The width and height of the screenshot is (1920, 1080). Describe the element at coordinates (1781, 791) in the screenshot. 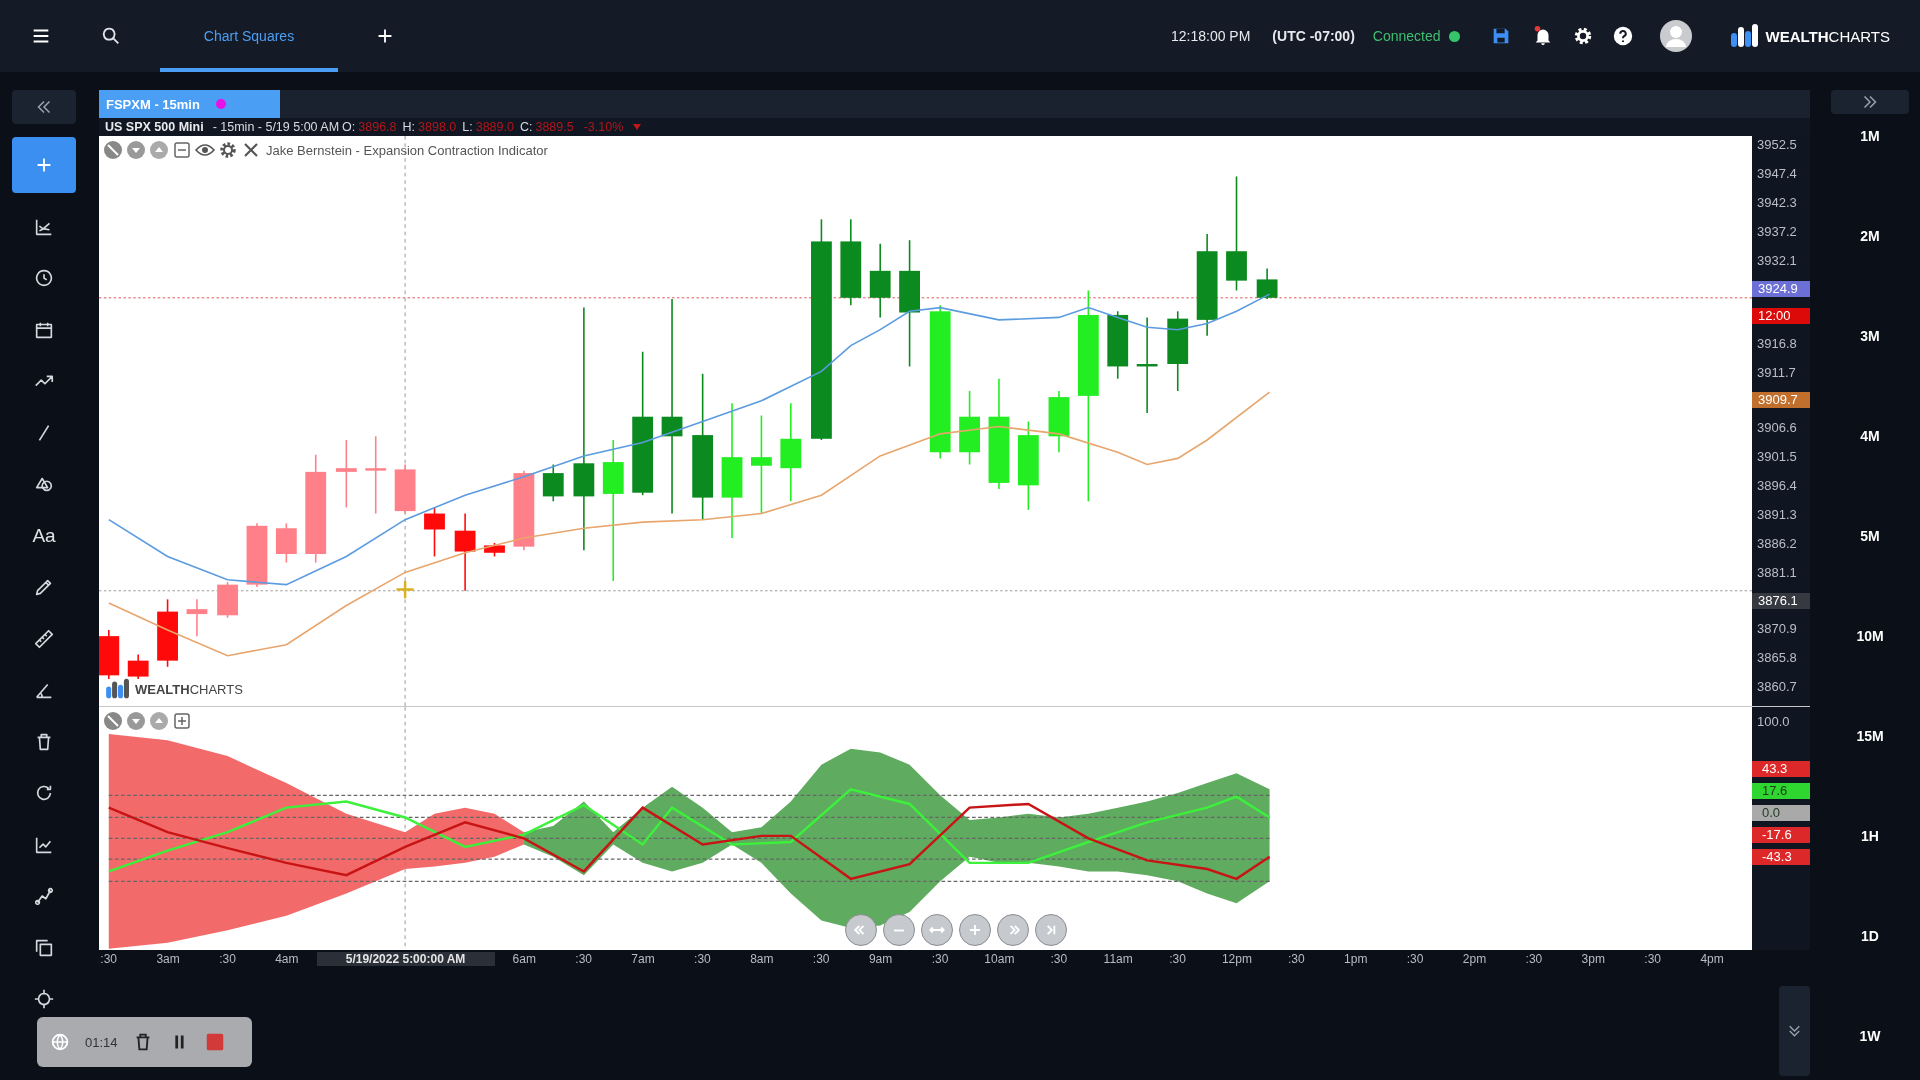

I see `indicator-tag: 17.6` at that location.